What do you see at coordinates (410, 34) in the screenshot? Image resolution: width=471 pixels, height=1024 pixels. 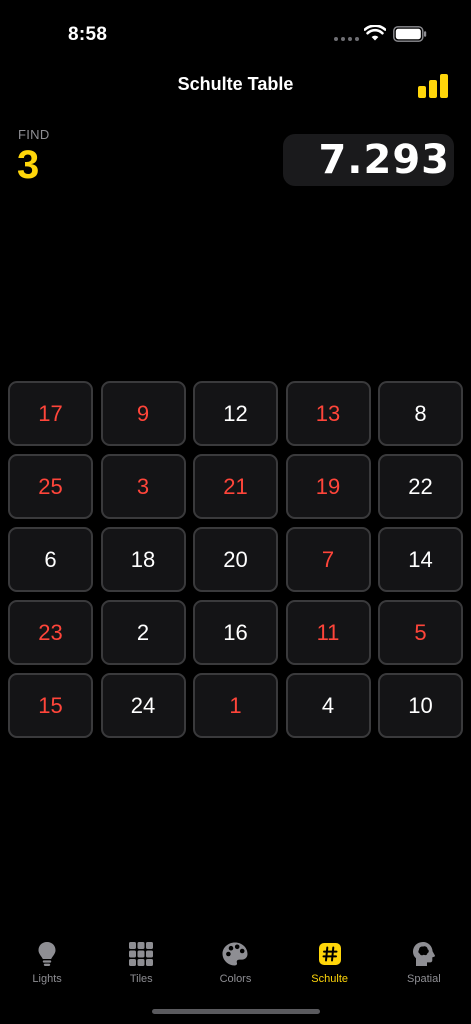 I see `battery-icon` at bounding box center [410, 34].